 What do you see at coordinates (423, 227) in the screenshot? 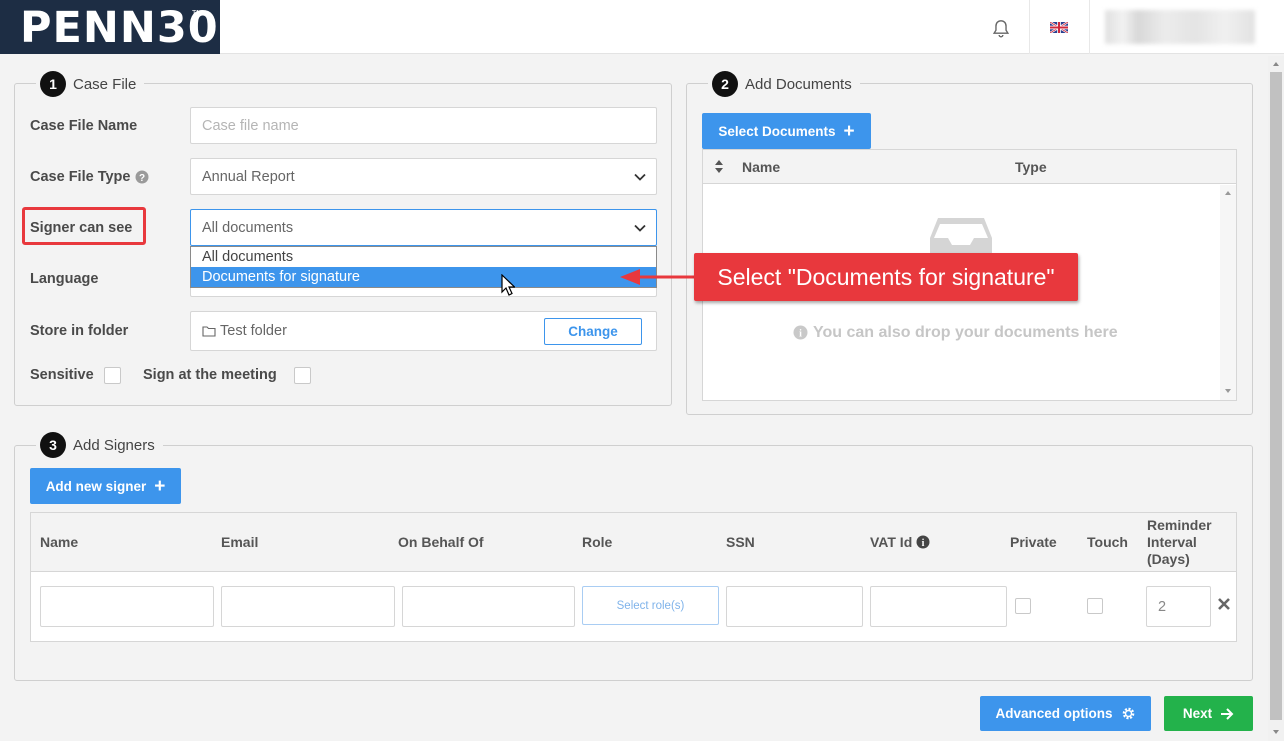
I see `signer-can-see-select: All documents` at bounding box center [423, 227].